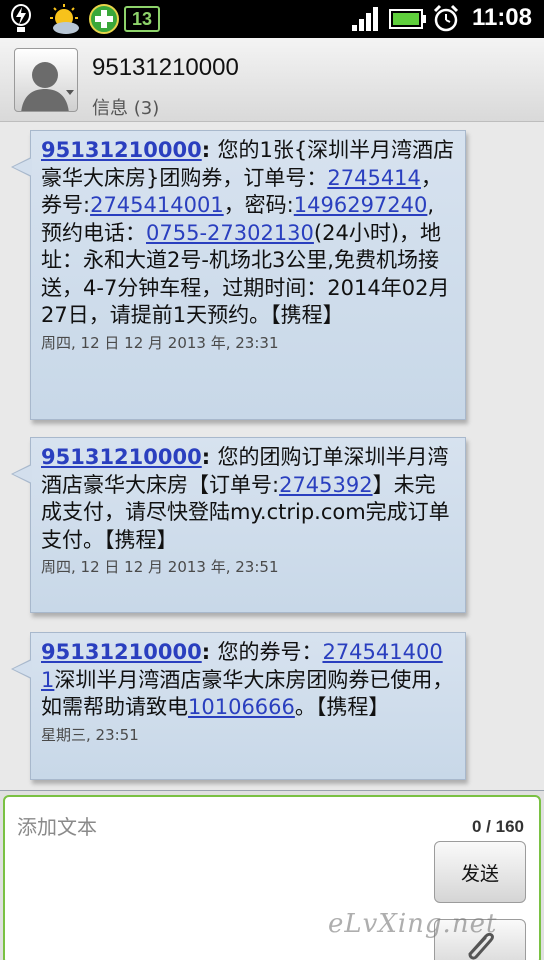  What do you see at coordinates (90, 734) in the screenshot?
I see `message-timestamp: 星期三, 23:51` at bounding box center [90, 734].